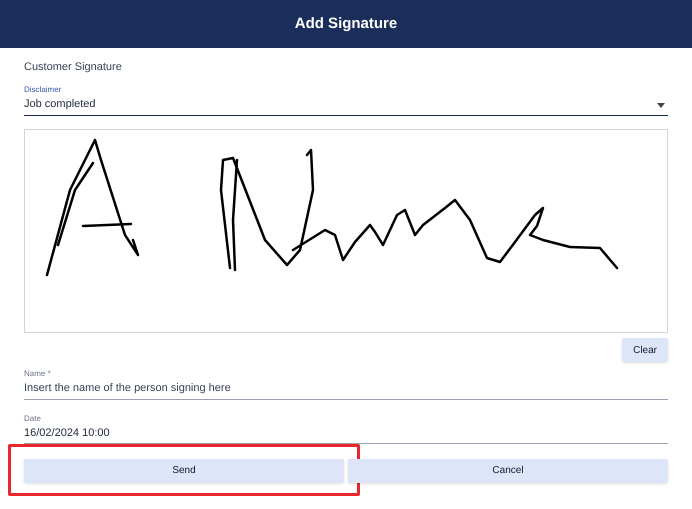  Describe the element at coordinates (184, 470) in the screenshot. I see `action-button: Send` at that location.